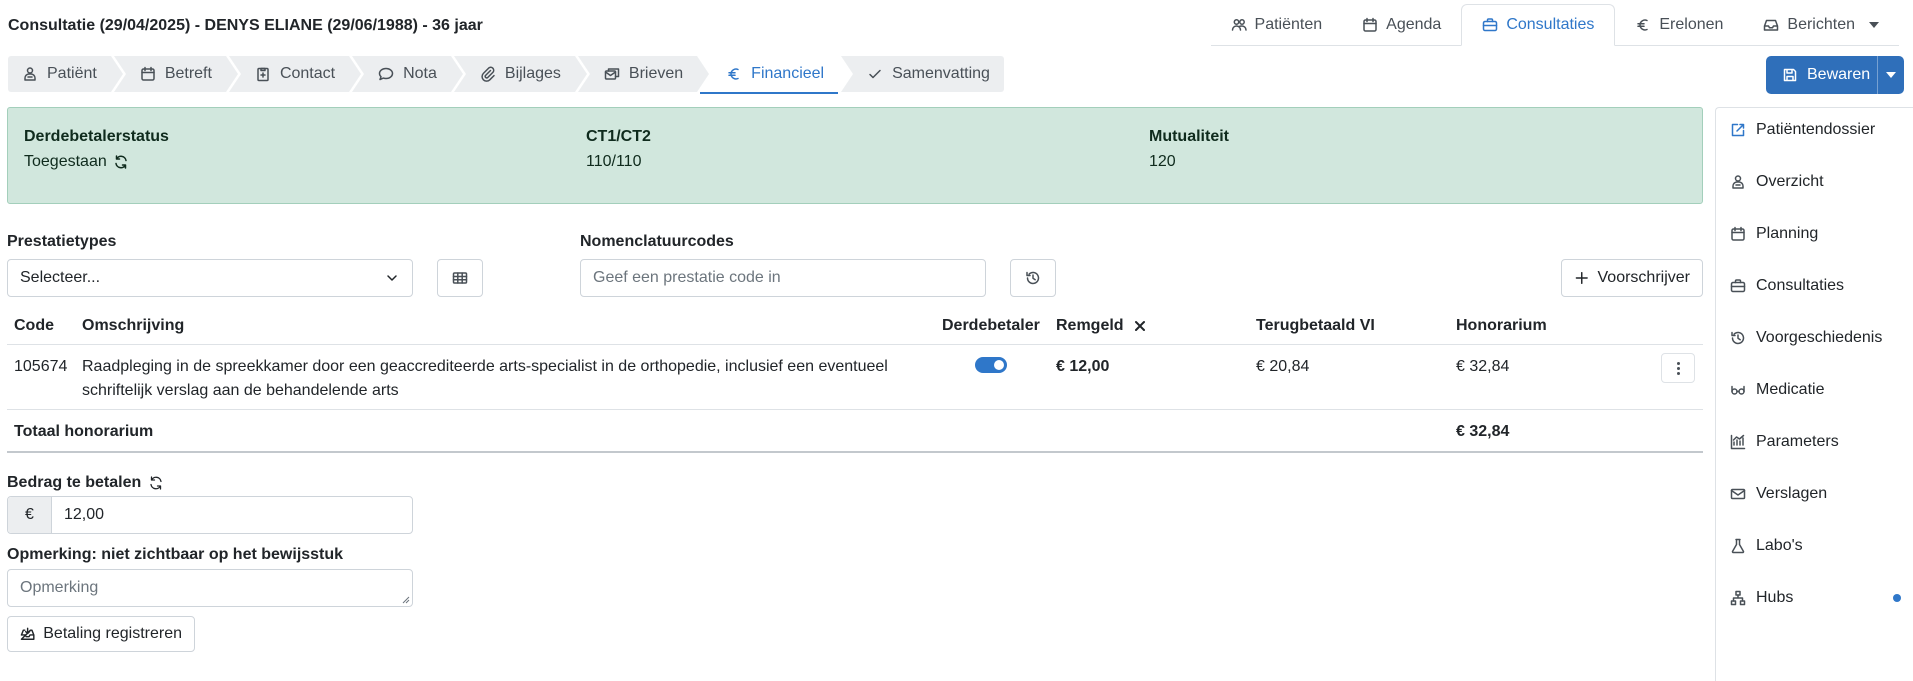 The width and height of the screenshot is (1913, 681). I want to click on graph-icon, so click(1738, 442).